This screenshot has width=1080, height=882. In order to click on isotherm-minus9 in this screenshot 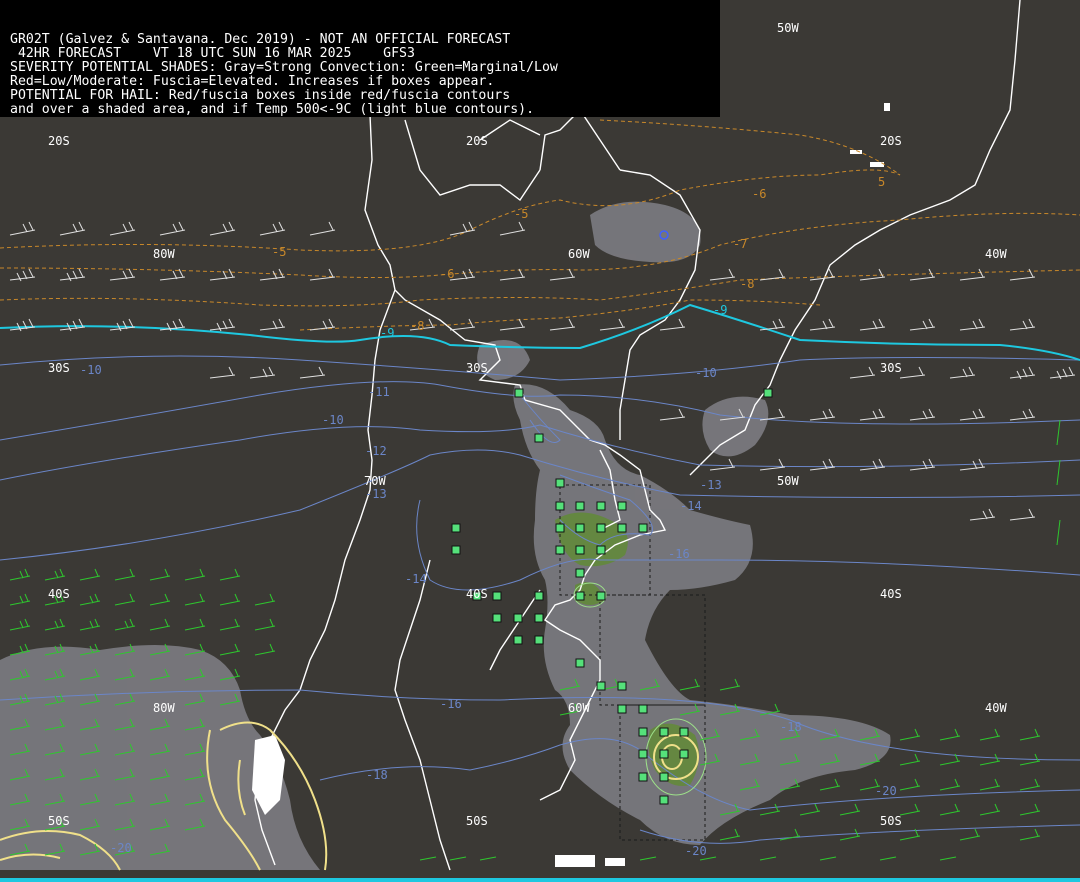, I will do `click(540, 332)`.